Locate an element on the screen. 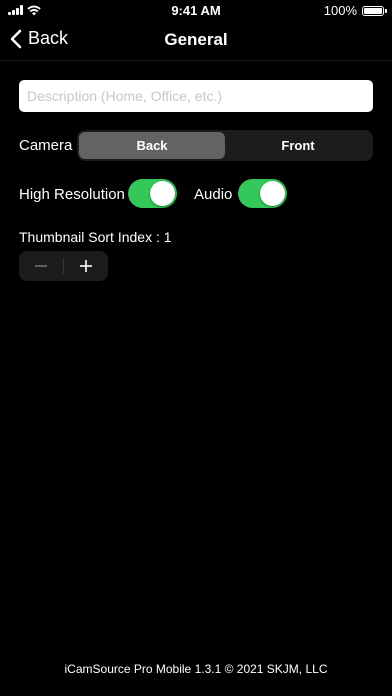 The height and width of the screenshot is (696, 392). audio-label: Audio is located at coordinates (213, 194).